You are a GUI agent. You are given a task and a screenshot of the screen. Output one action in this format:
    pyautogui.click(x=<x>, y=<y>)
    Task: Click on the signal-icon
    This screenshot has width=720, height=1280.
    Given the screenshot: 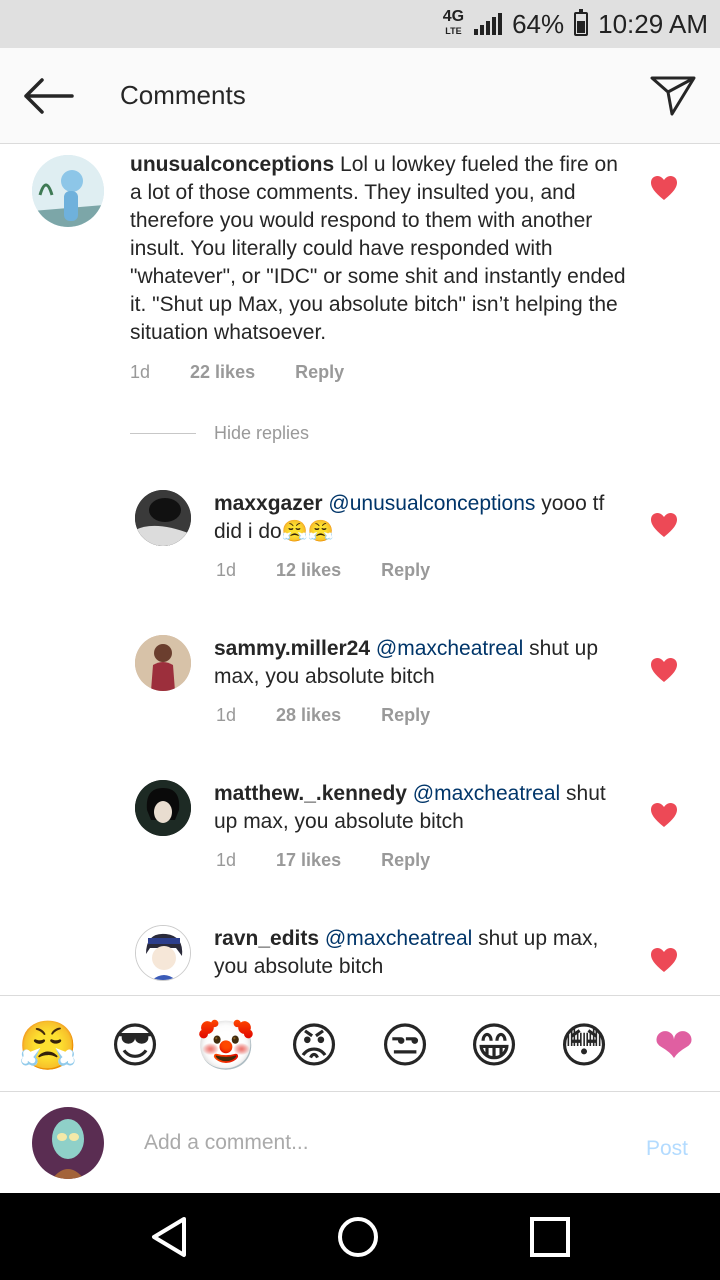 What is the action you would take?
    pyautogui.click(x=488, y=24)
    